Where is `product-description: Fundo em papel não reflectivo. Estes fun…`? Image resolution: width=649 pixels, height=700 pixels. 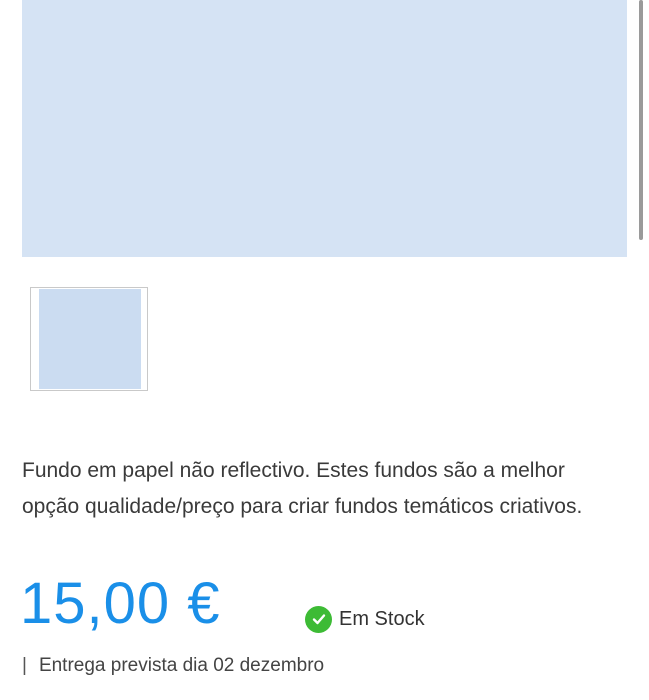
product-description: Fundo em papel não reflectivo. Estes fun… is located at coordinates (302, 488).